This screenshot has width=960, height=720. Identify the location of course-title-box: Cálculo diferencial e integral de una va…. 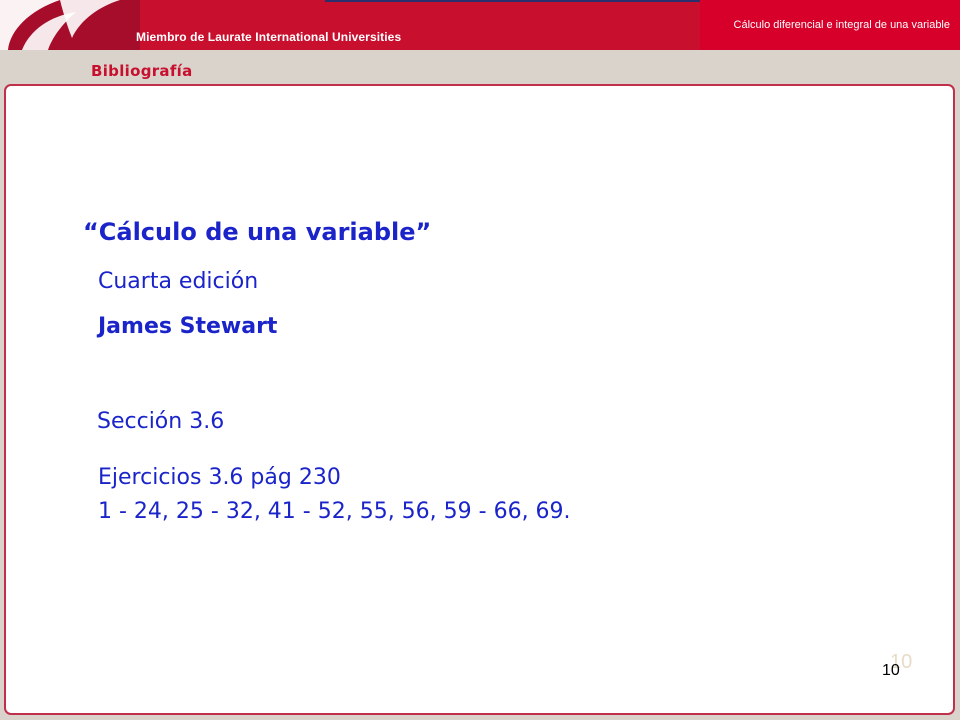
(830, 25).